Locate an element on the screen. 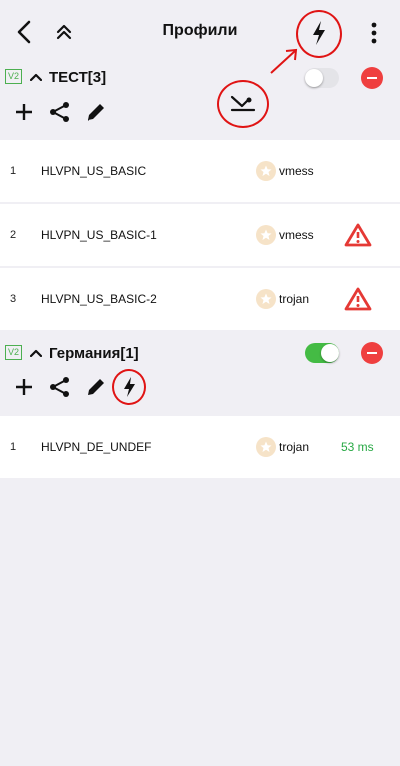 This screenshot has width=400, height=766. annotation-circle-speed-test is located at coordinates (319, 34).